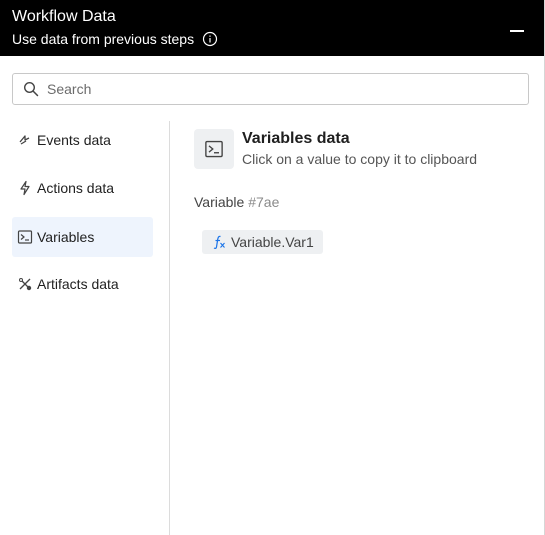 The height and width of the screenshot is (535, 545). Describe the element at coordinates (25, 284) in the screenshot. I see `artifacts-icon` at that location.